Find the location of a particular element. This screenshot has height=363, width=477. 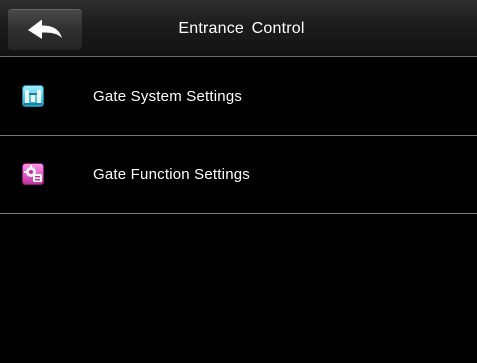

gate-function-icon is located at coordinates (33, 174).